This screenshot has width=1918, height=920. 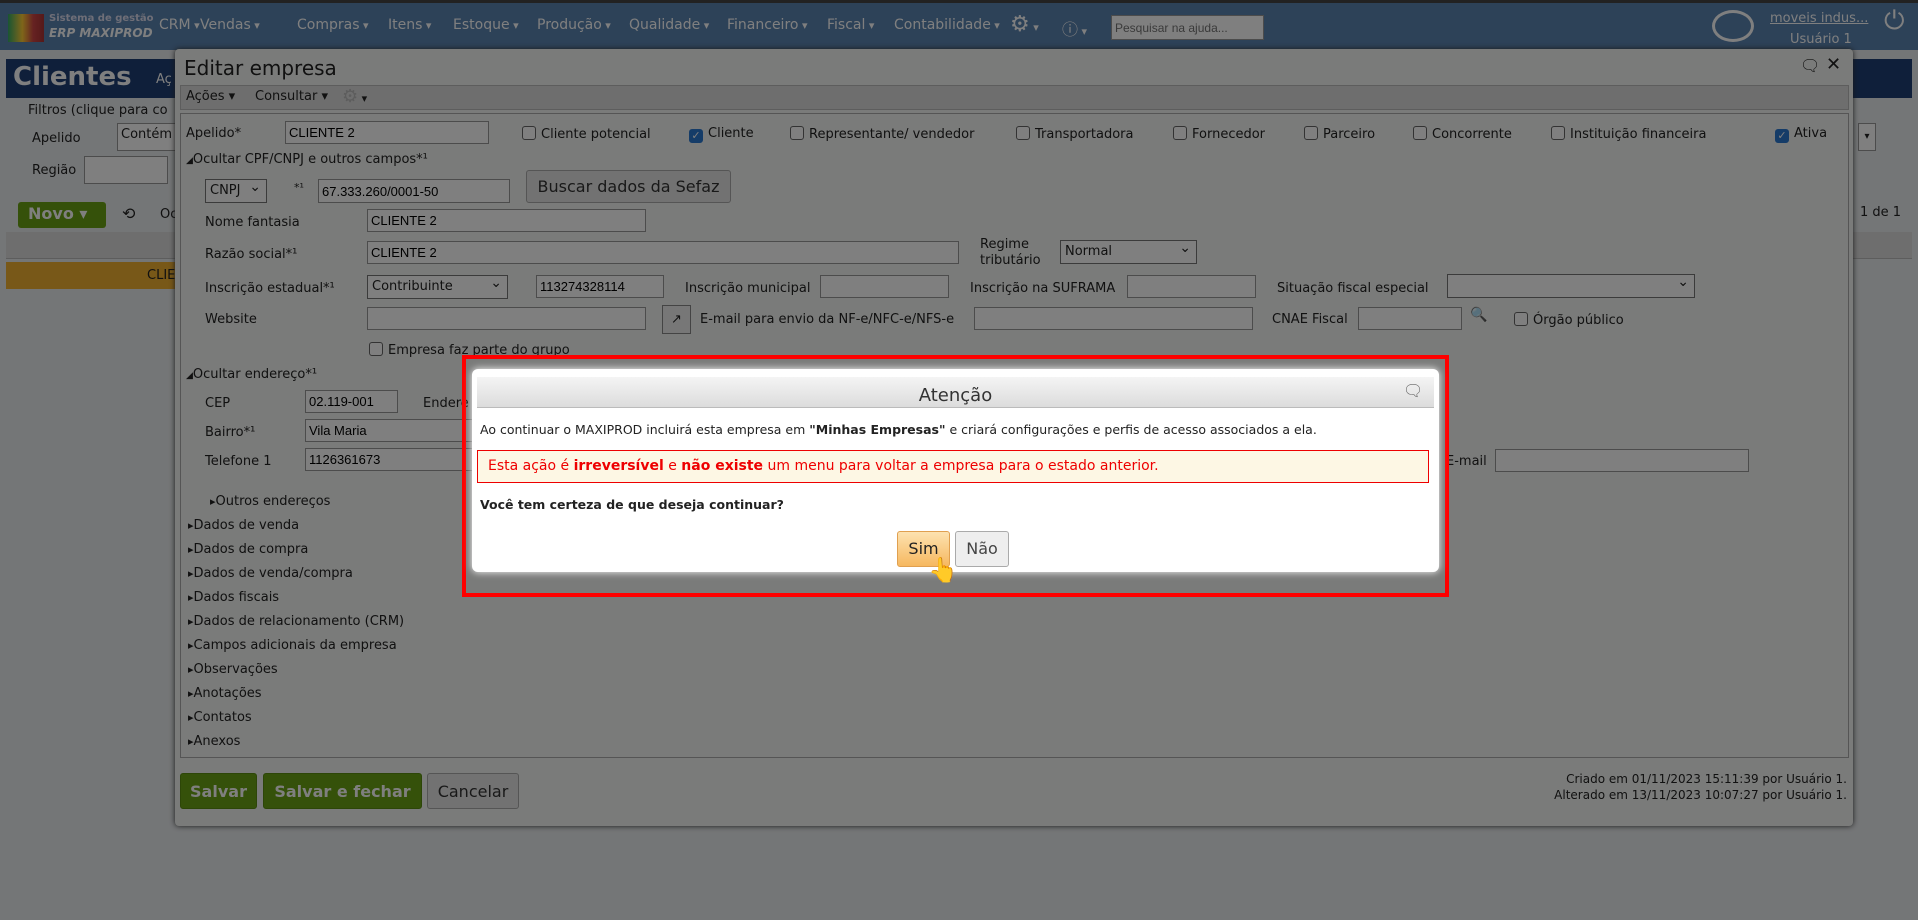 I want to click on confirm-chat-icon: 🗨, so click(x=1413, y=390).